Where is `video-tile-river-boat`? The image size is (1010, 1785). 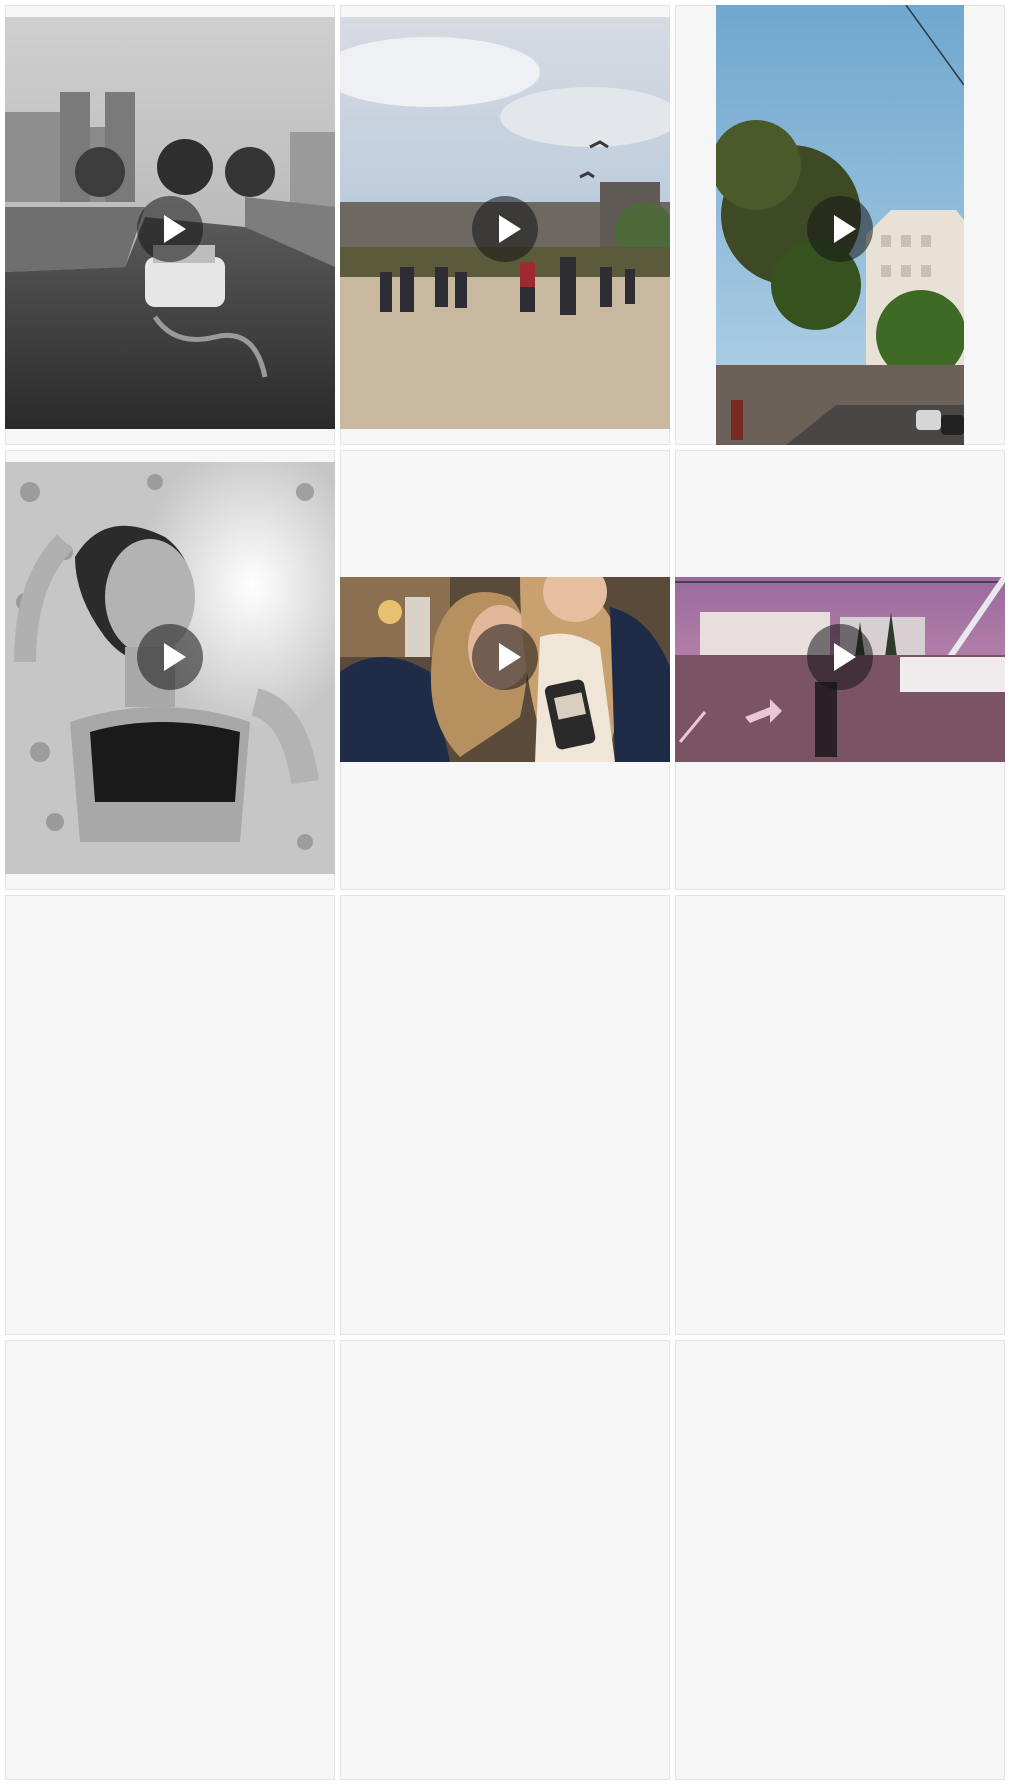 video-tile-river-boat is located at coordinates (170, 225).